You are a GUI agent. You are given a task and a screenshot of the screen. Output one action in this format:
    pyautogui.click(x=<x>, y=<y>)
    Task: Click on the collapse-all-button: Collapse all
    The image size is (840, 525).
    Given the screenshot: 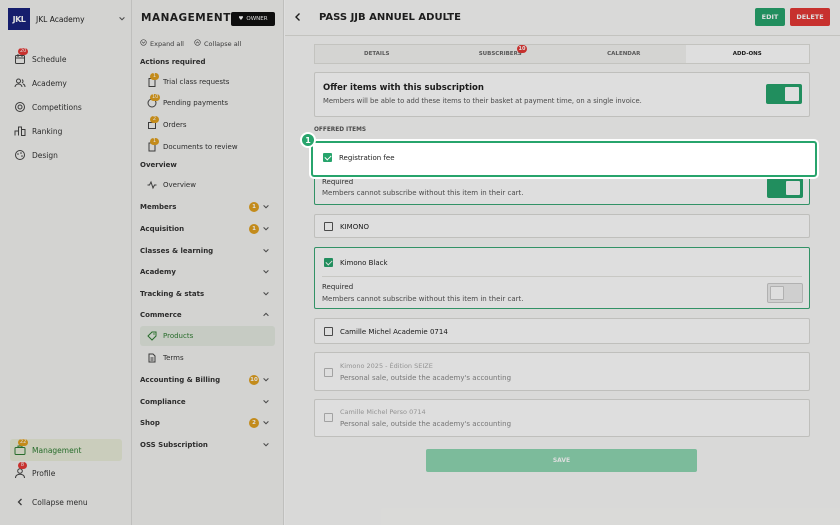 What is the action you would take?
    pyautogui.click(x=217, y=43)
    